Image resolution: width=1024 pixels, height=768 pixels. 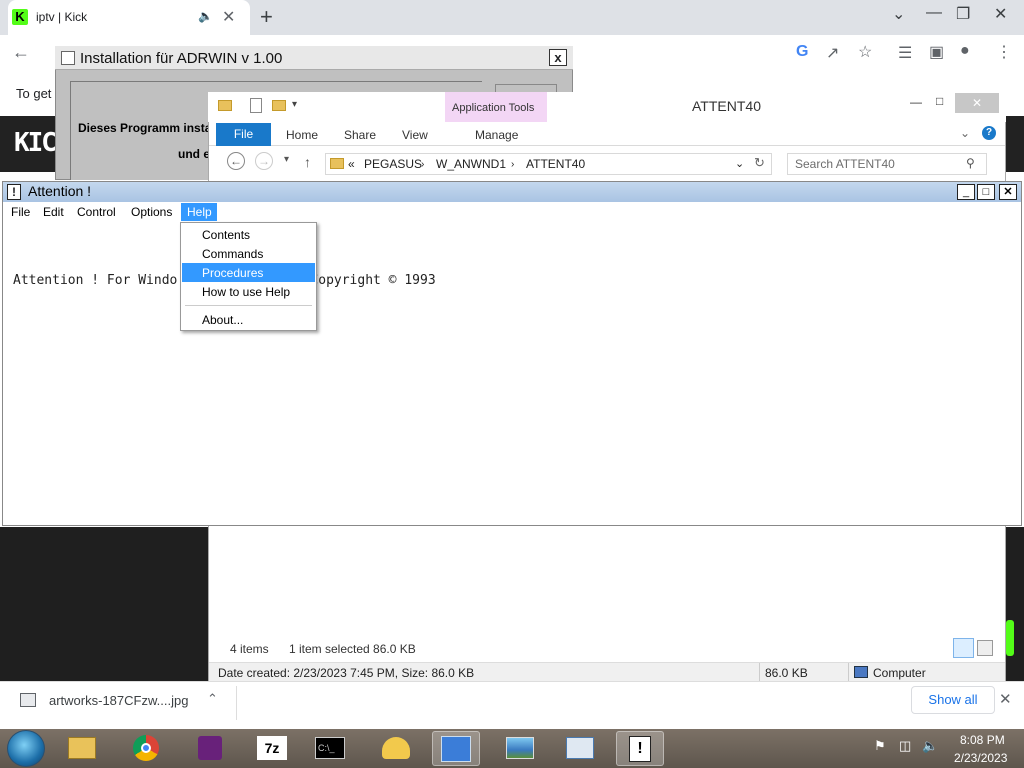 What do you see at coordinates (118, 700) in the screenshot?
I see `download-filename: artworks-187CFzw....jpg` at bounding box center [118, 700].